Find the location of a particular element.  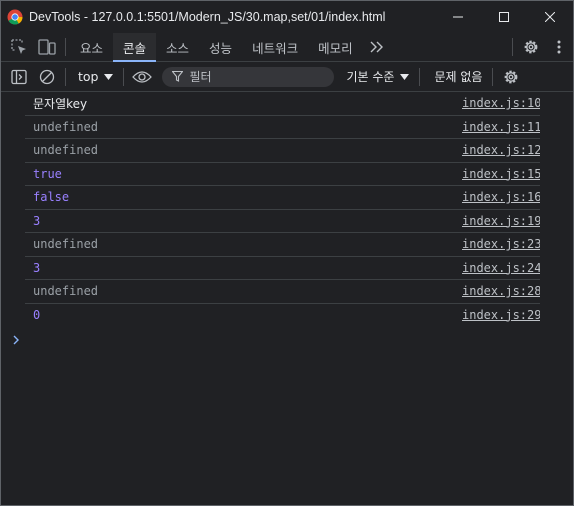

tab-performance: 성능 is located at coordinates (220, 47).